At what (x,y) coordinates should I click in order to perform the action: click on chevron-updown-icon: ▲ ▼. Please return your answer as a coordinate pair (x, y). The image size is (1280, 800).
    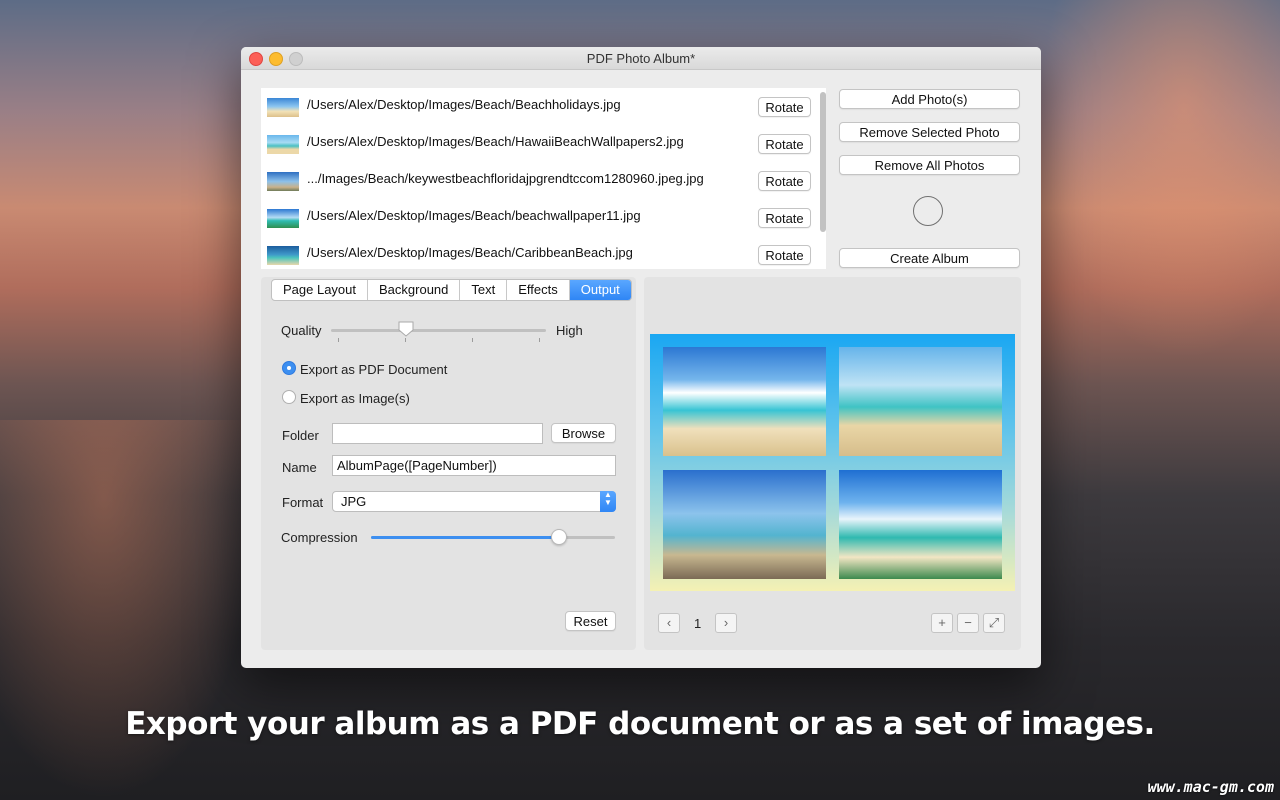
    Looking at the image, I should click on (608, 501).